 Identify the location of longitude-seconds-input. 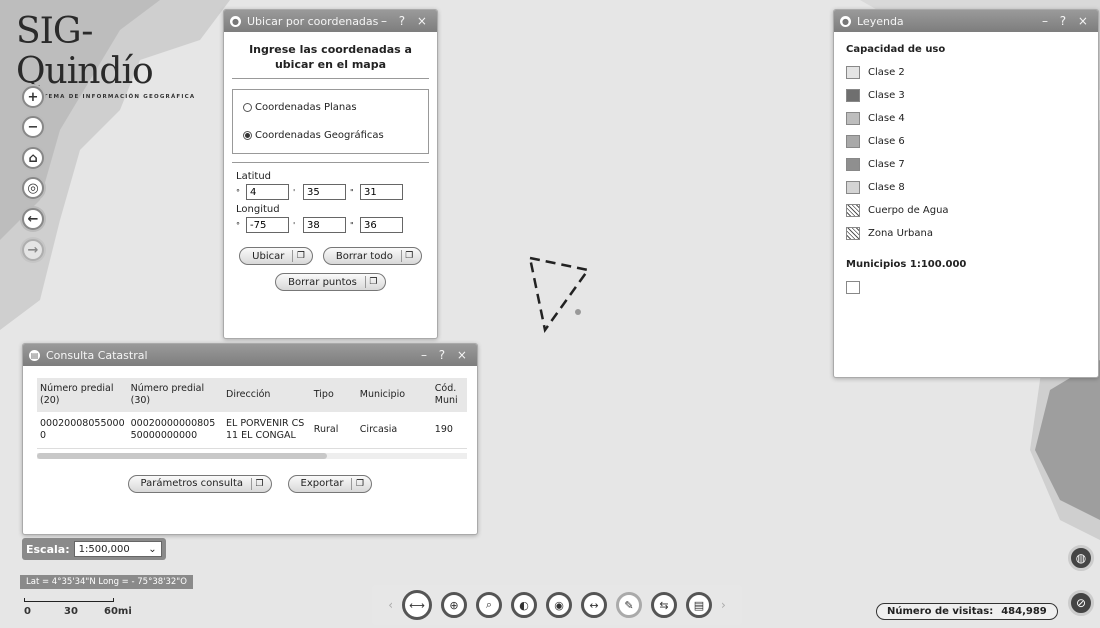
(381, 225).